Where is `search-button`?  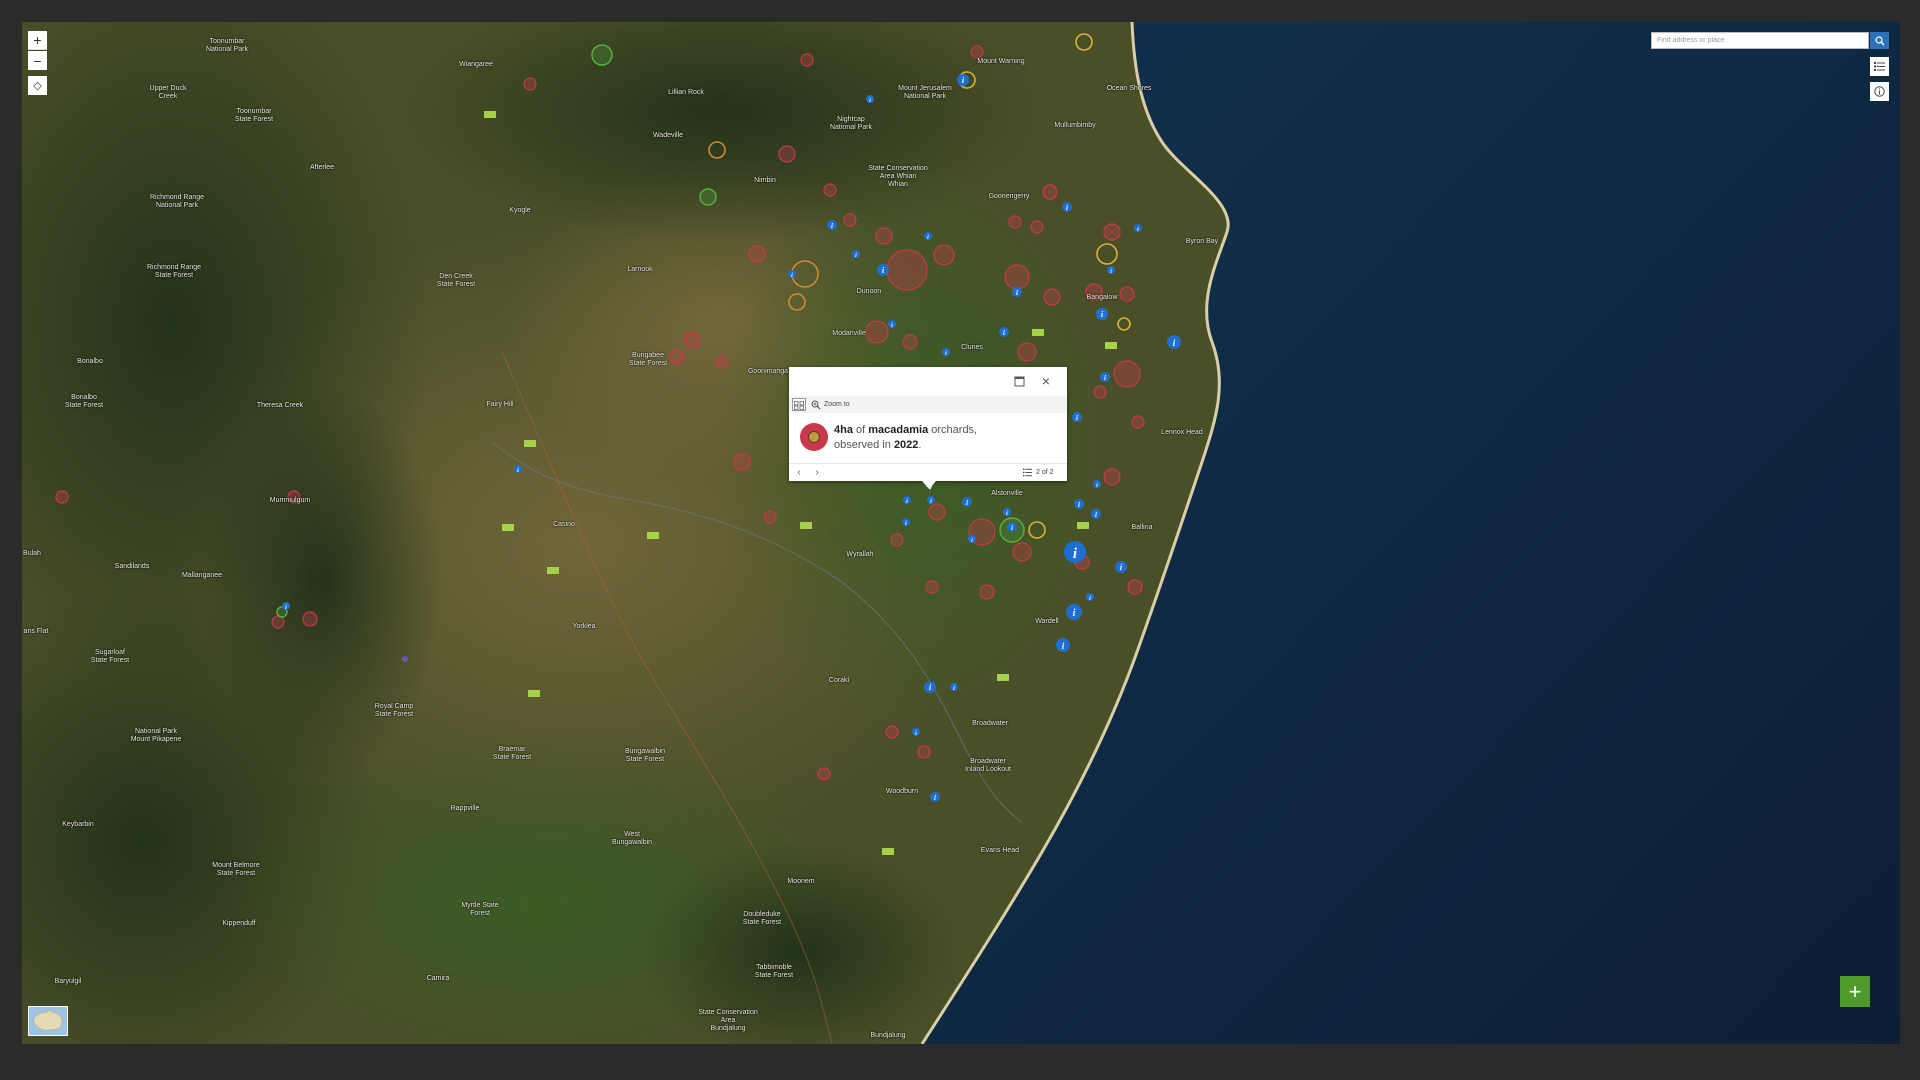 search-button is located at coordinates (1879, 40).